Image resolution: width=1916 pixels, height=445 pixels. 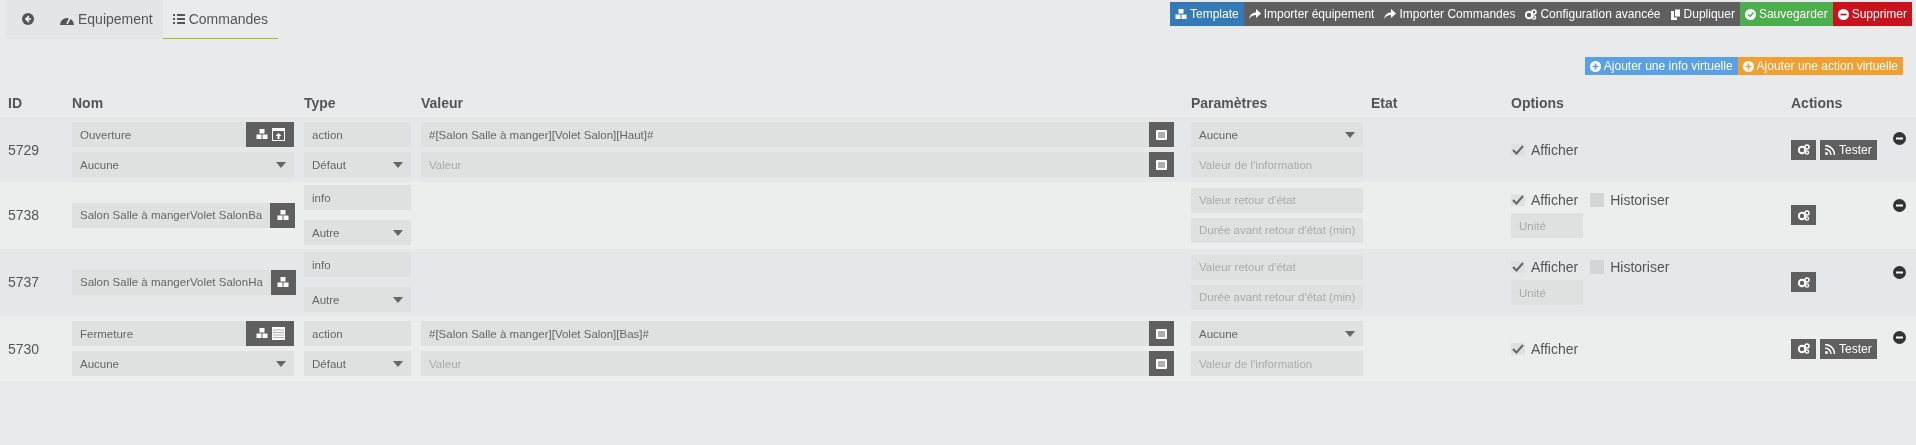 I want to click on id-text: 5737, so click(x=24, y=282).